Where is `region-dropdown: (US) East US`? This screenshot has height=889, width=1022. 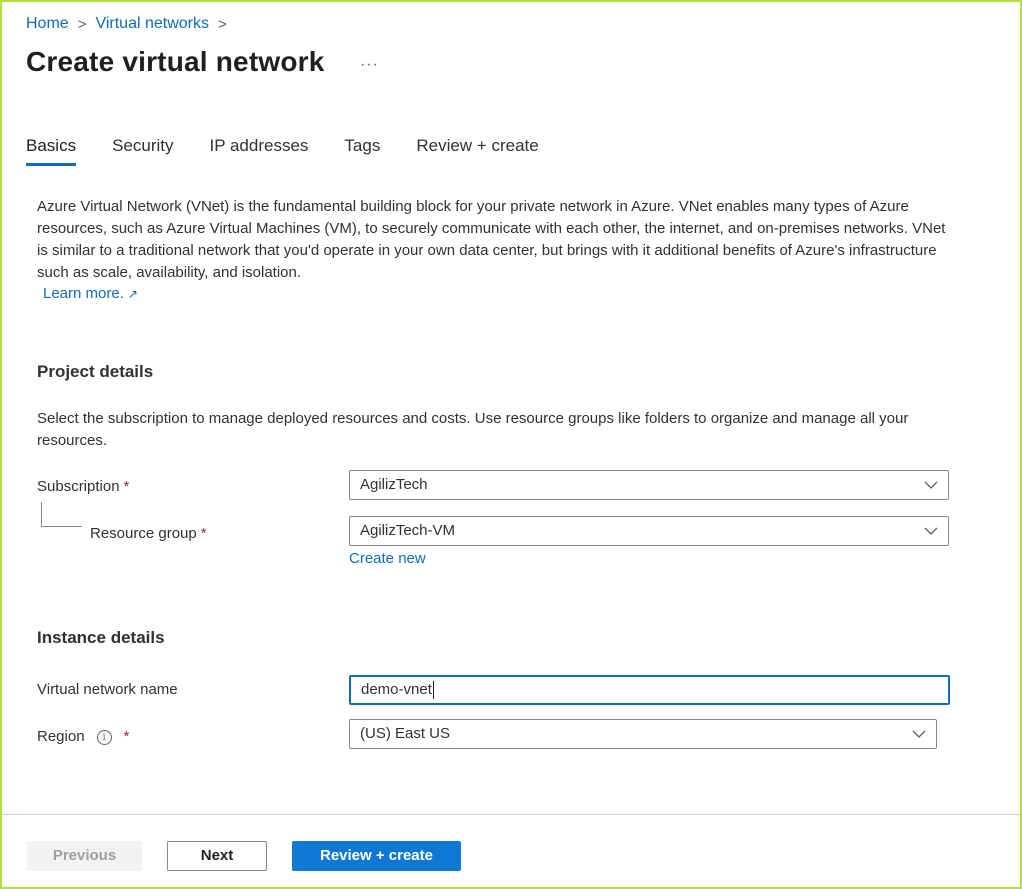 region-dropdown: (US) East US is located at coordinates (643, 734).